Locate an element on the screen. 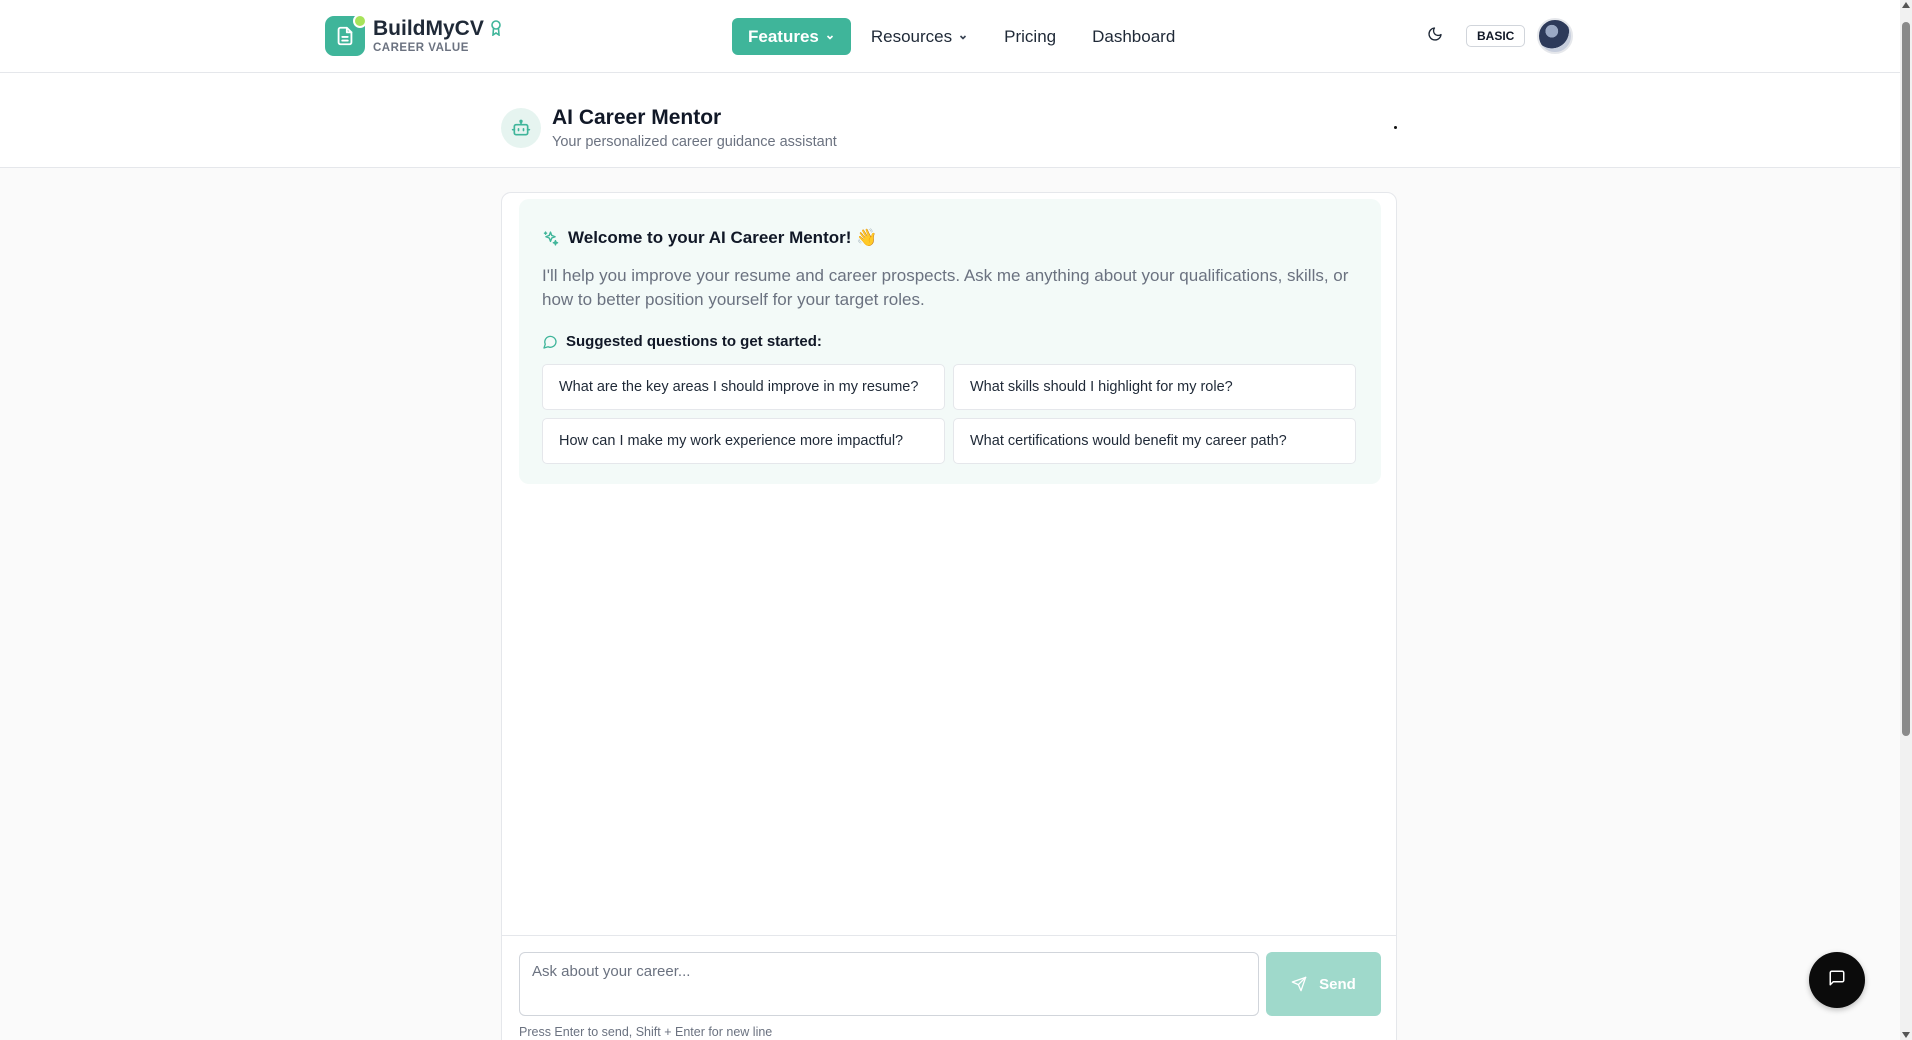 Image resolution: width=1912 pixels, height=1040 pixels. nav-pricing: Pricing is located at coordinates (1030, 36).